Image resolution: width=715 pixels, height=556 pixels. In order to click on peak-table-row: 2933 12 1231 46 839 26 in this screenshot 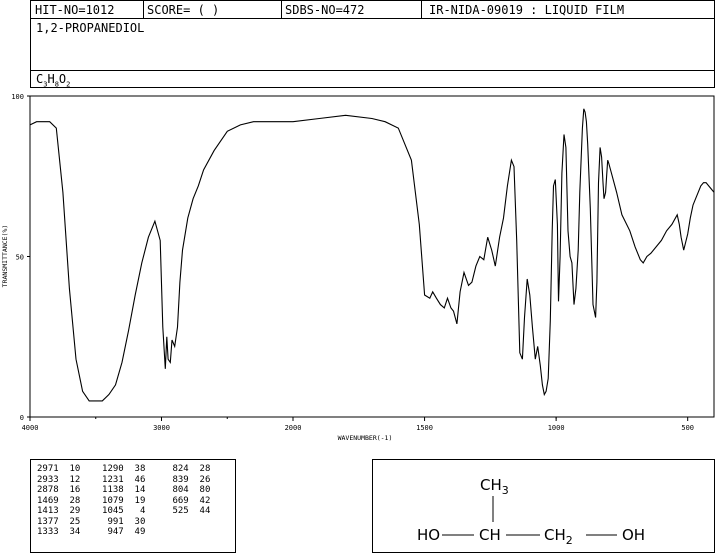, I will do `click(124, 479)`.